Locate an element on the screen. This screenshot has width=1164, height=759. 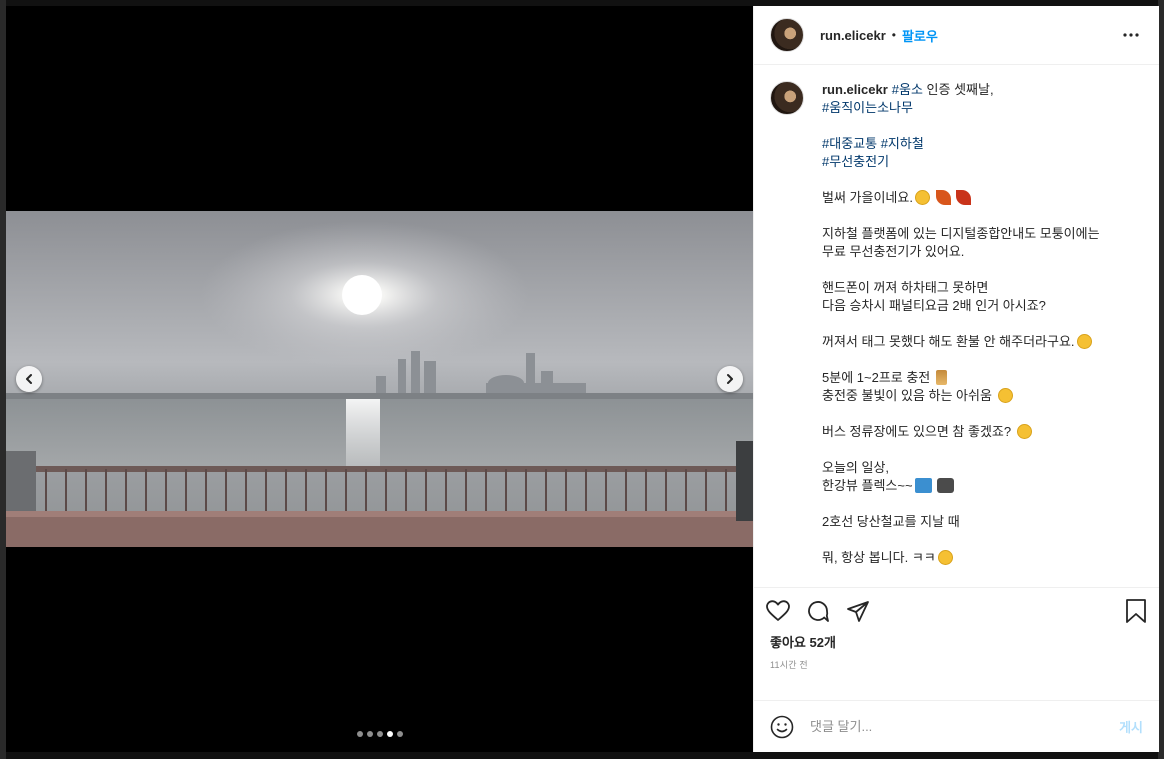
caption-text: 다음 승차시 패널티요금 2배 인거 아시죠? is located at coordinates (934, 305).